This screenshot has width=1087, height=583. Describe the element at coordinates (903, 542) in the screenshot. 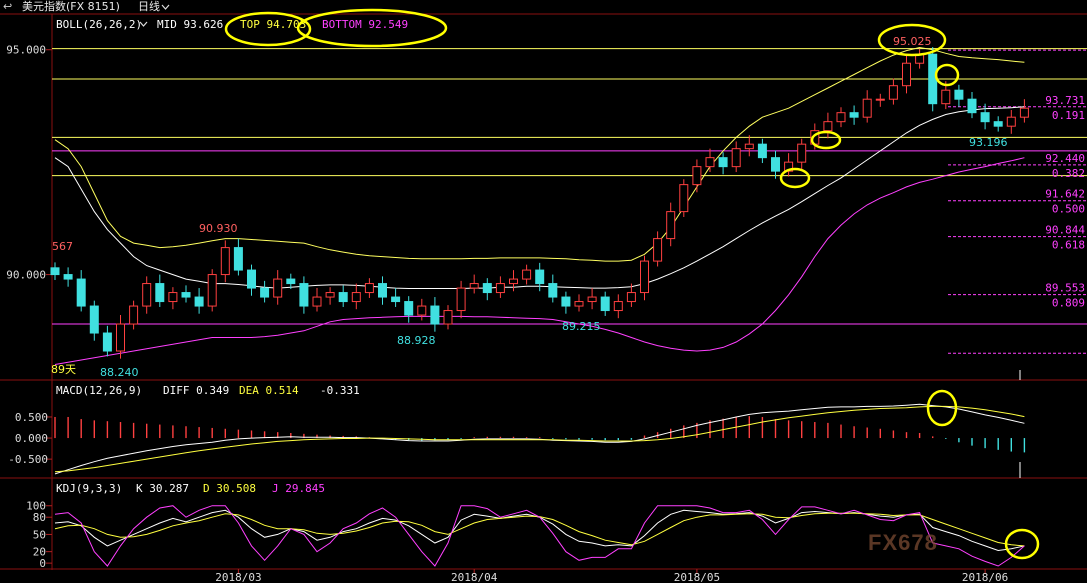

I see `watermark: FX678` at that location.